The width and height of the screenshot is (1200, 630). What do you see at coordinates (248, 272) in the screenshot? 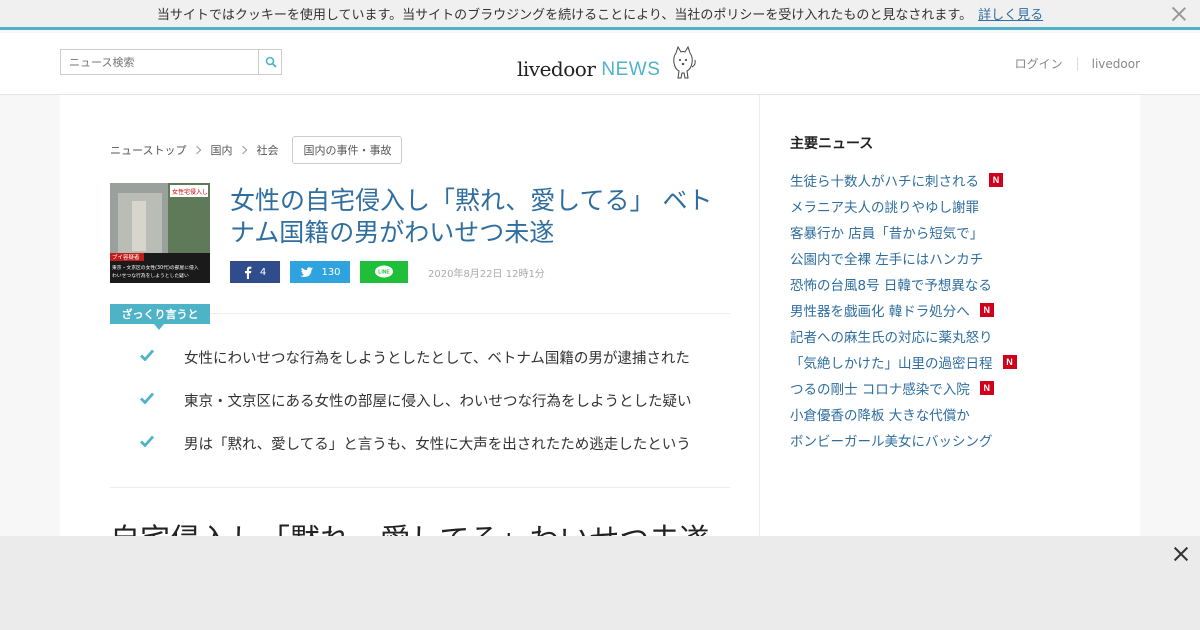
I see `facebook-icon` at bounding box center [248, 272].